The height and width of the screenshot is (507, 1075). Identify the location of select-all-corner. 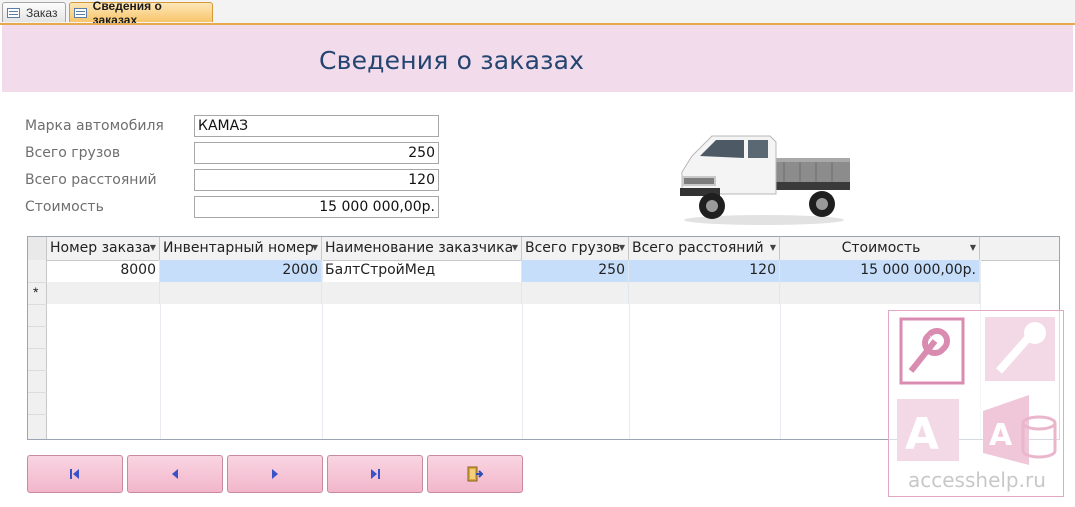
(37, 248).